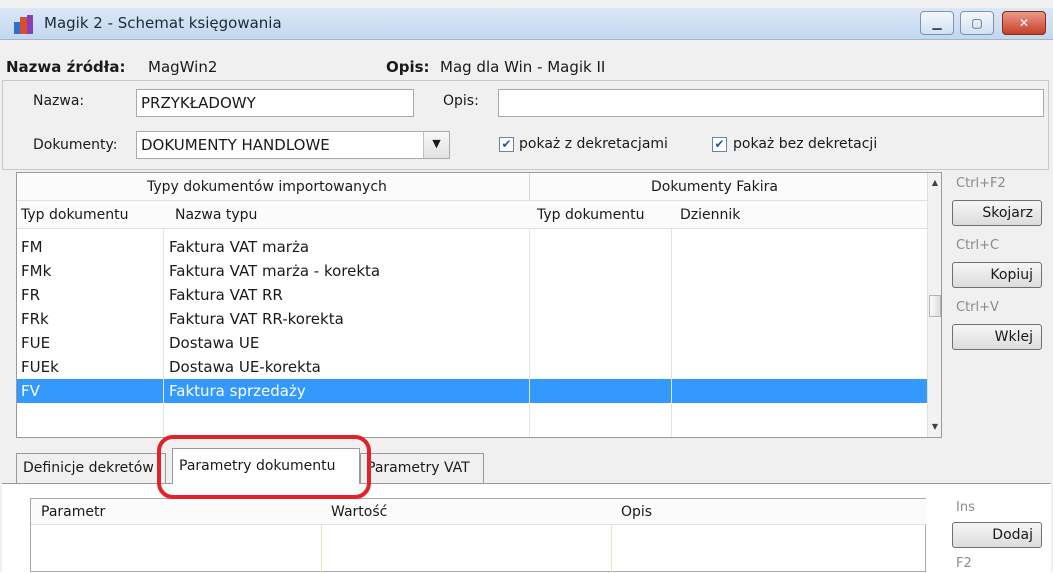 The height and width of the screenshot is (573, 1053). What do you see at coordinates (245, 367) in the screenshot?
I see `row-name: Dostawa UE-korekta` at bounding box center [245, 367].